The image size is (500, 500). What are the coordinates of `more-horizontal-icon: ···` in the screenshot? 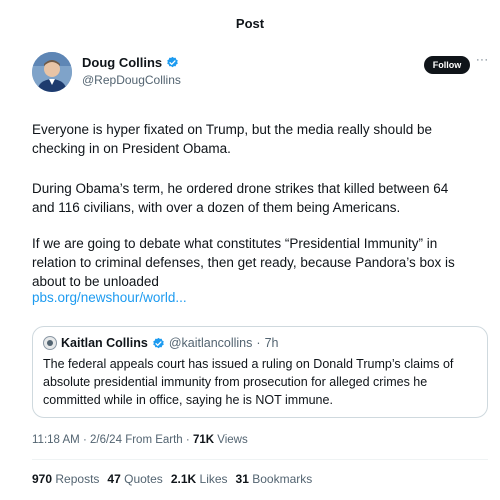 It's located at (482, 60).